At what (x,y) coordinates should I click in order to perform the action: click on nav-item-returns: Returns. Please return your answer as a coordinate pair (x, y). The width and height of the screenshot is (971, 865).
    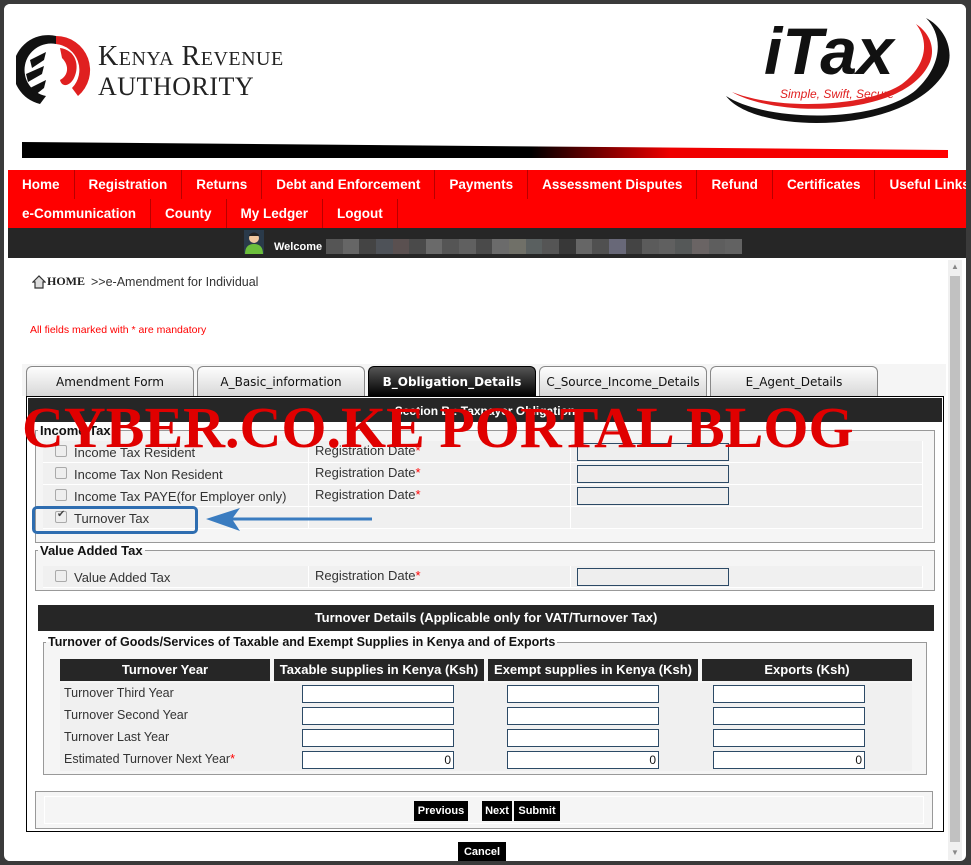
    Looking at the image, I should click on (222, 184).